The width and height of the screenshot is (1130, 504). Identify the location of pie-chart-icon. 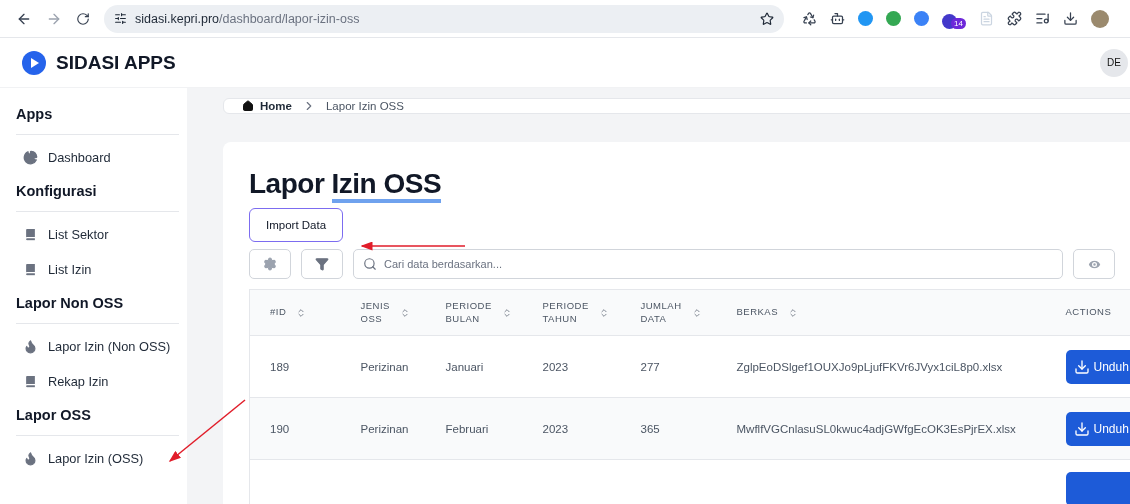
(30, 157).